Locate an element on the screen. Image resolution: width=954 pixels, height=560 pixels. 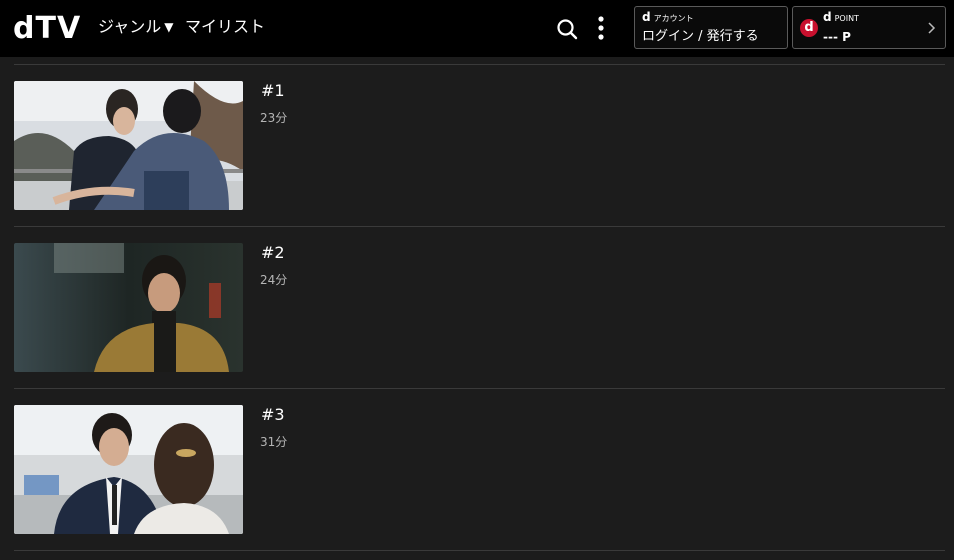
genre-menu-label: ジャンル is located at coordinates (130, 26).